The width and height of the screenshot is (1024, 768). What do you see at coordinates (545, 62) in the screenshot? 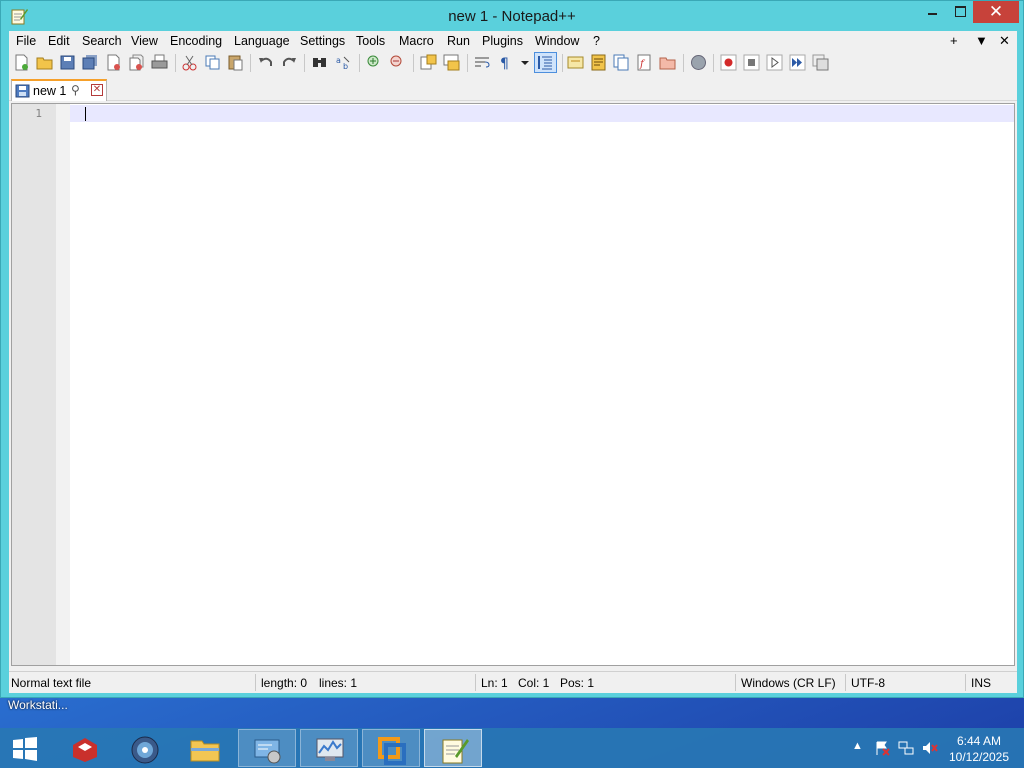
I see `indent-guide-icon` at bounding box center [545, 62].